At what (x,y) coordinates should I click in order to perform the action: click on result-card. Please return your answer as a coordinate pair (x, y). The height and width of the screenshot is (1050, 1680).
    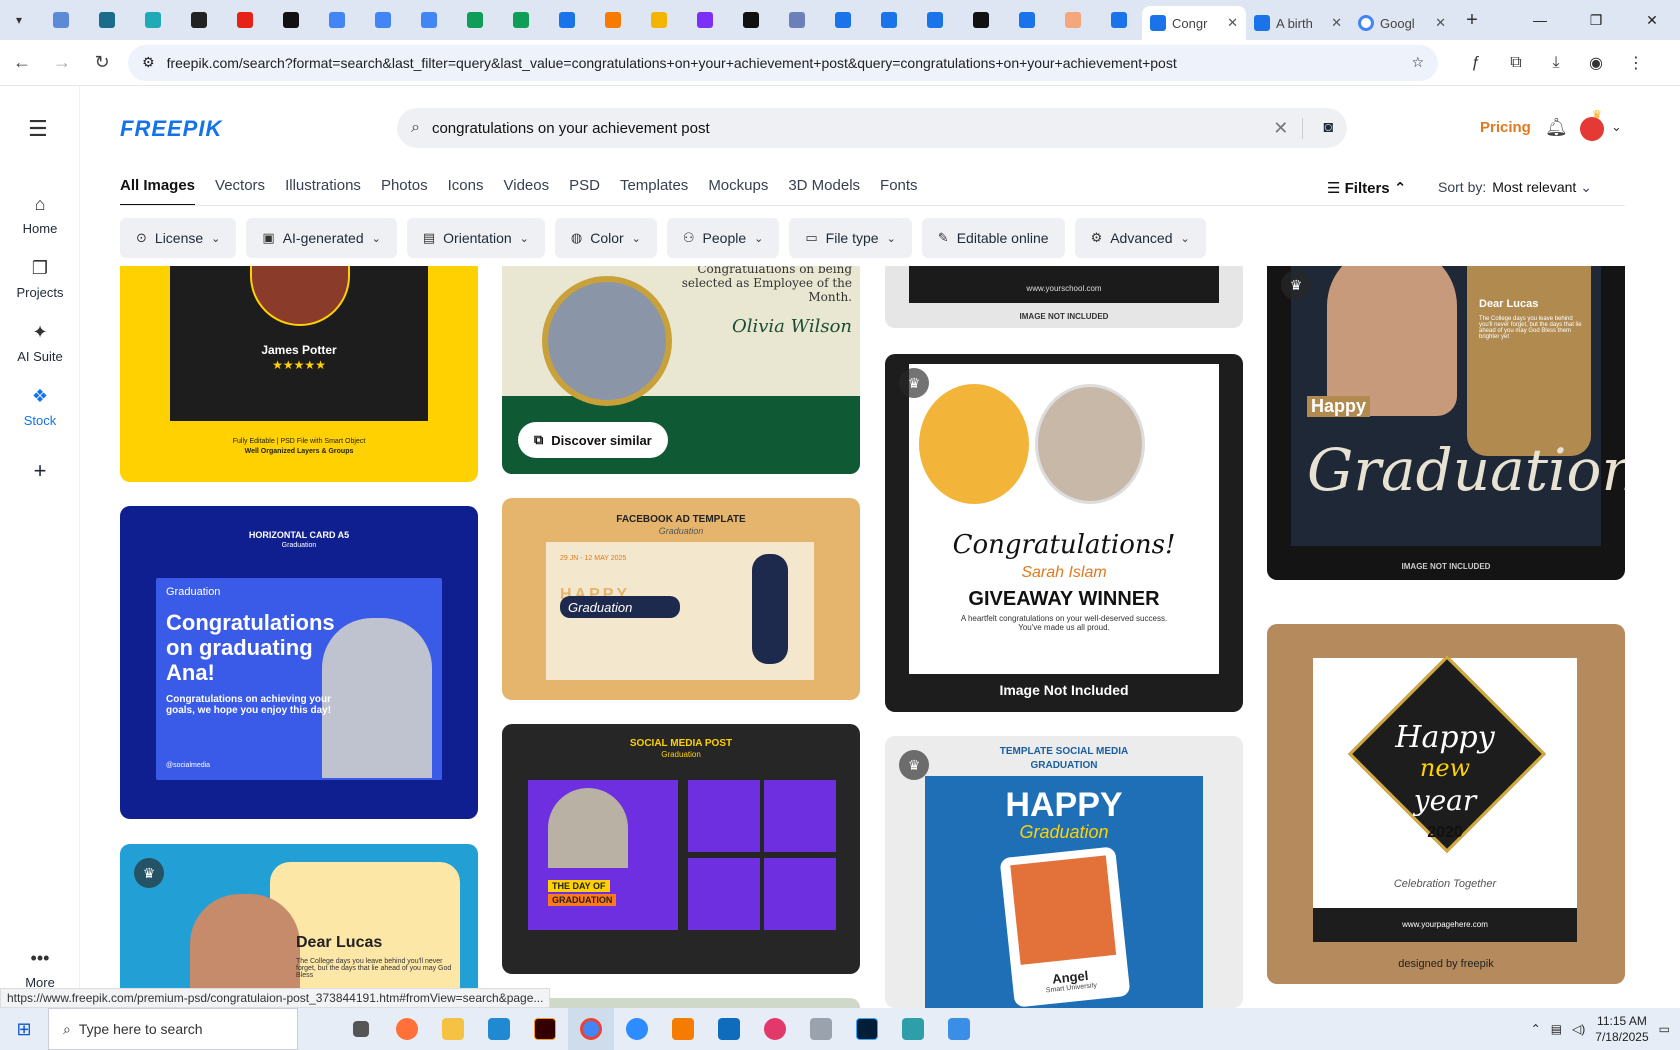
    Looking at the image, I should click on (681, 1003).